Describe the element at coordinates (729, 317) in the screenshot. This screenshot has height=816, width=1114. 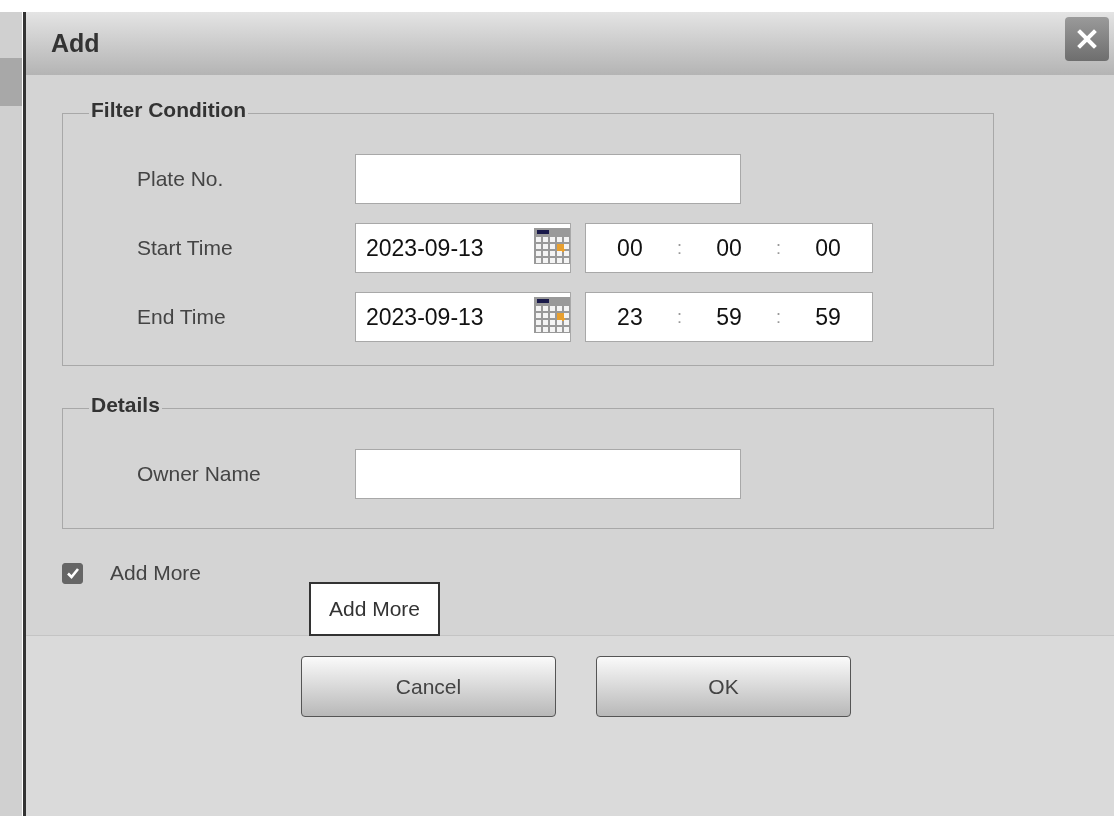
I see `time-field: 23 : 59 : 59` at that location.